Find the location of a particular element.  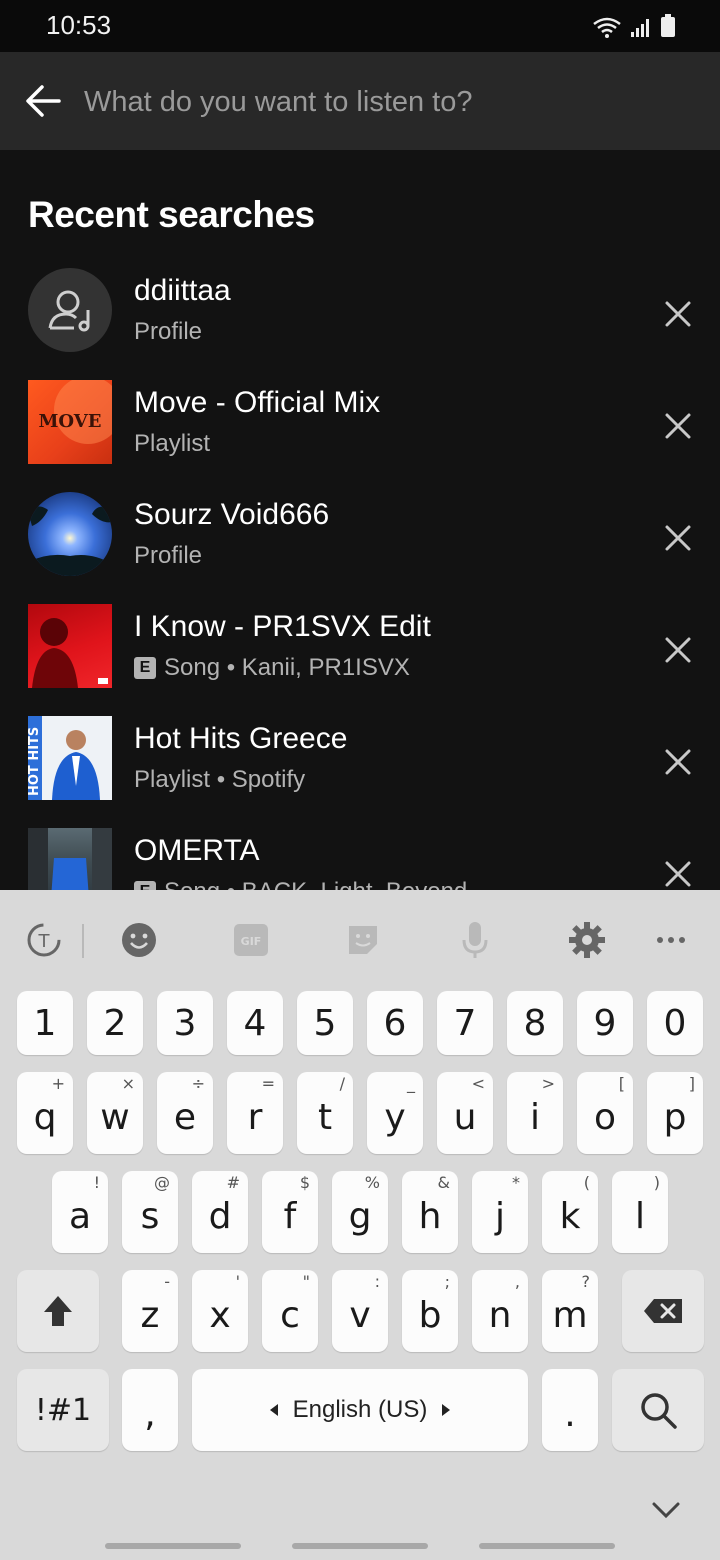

period-key: . is located at coordinates (570, 1410).